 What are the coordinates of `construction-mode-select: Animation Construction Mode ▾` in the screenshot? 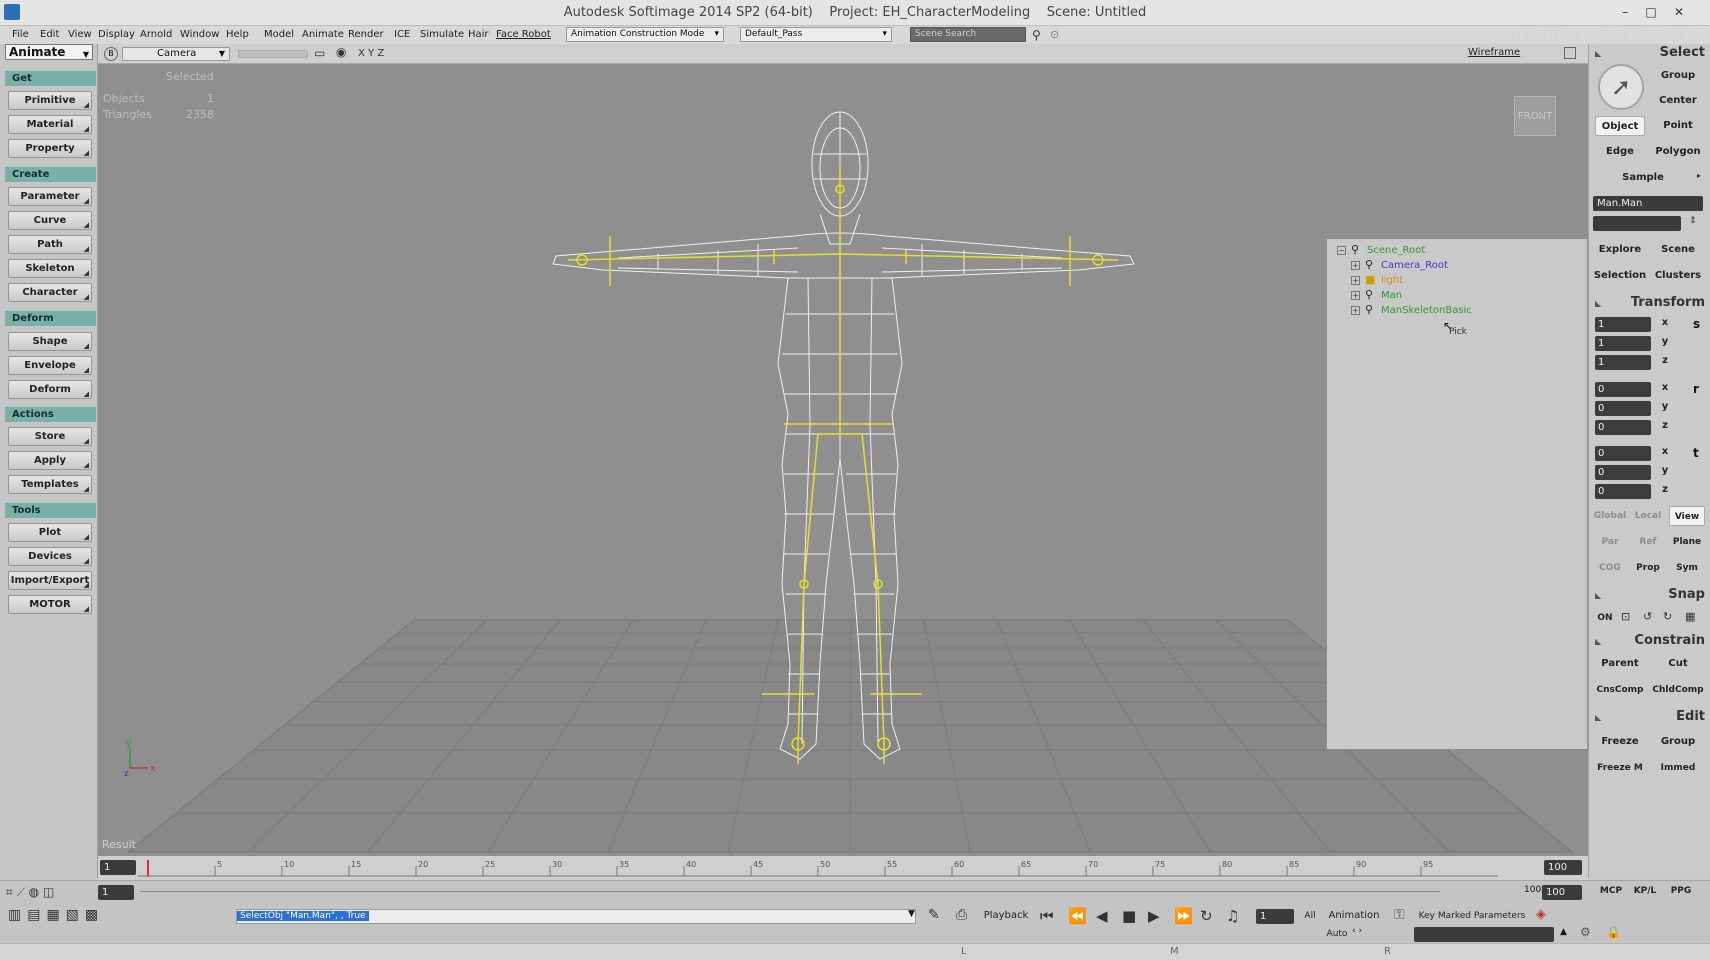 It's located at (645, 34).